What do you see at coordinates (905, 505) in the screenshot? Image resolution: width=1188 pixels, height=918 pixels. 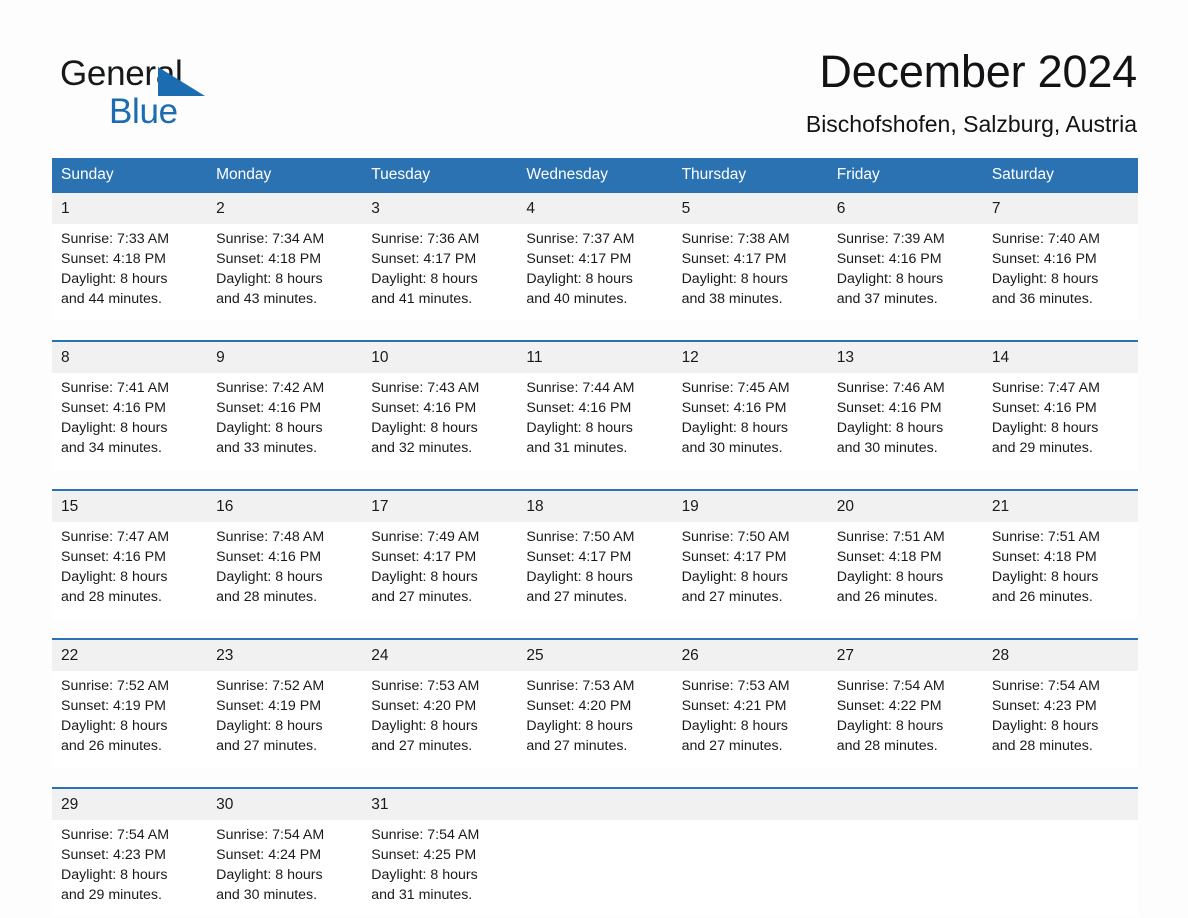 I see `day-number: 20` at bounding box center [905, 505].